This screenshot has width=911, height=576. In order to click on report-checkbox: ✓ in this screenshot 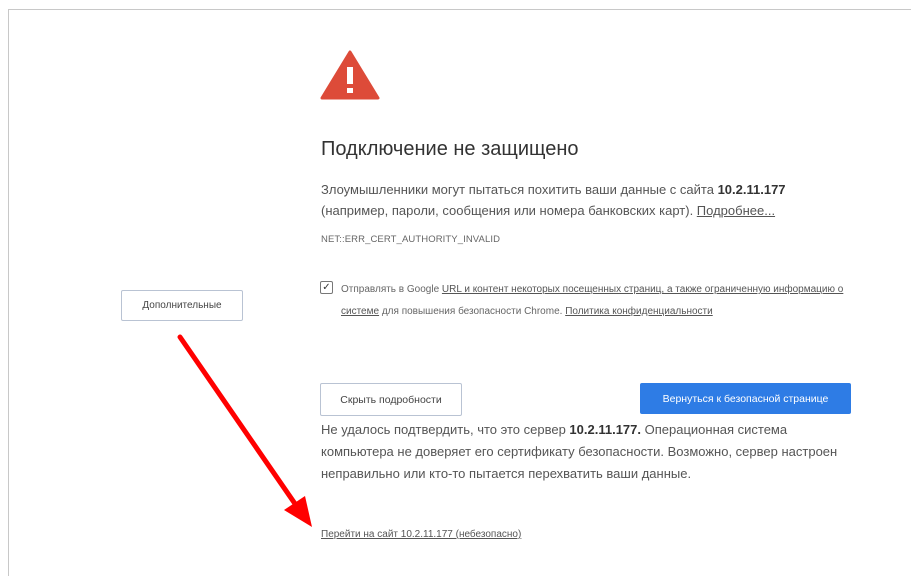, I will do `click(326, 287)`.